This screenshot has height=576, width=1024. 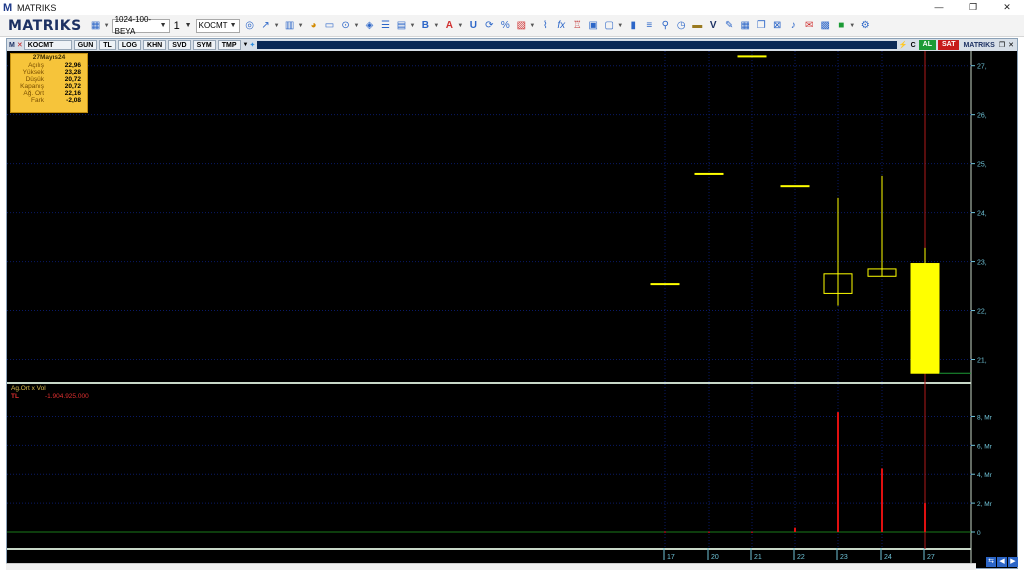 What do you see at coordinates (593, 26) in the screenshot?
I see `group-icon: ▣` at bounding box center [593, 26].